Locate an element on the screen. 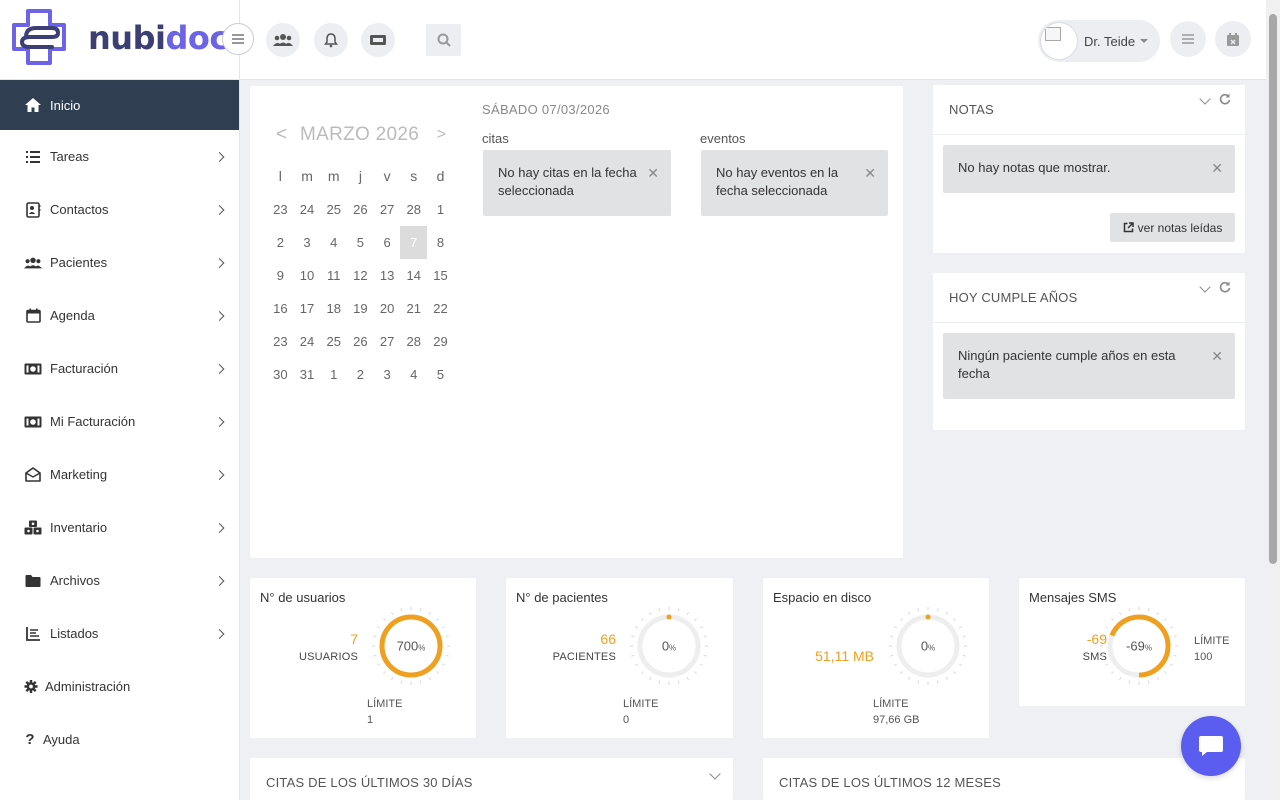 The image size is (1280, 800). nubidoc-logo: nubidoc is located at coordinates (120, 37).